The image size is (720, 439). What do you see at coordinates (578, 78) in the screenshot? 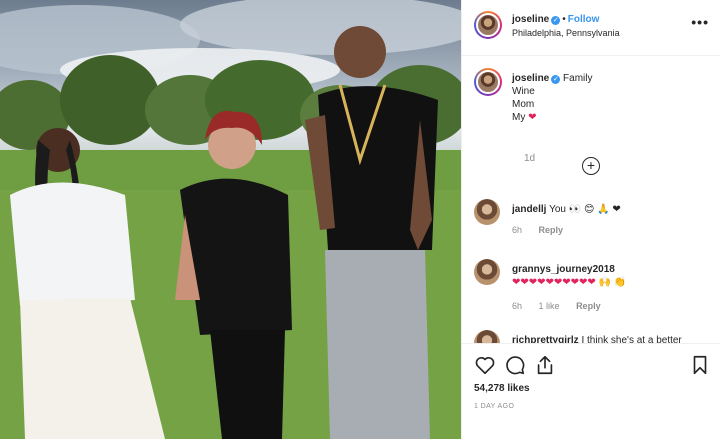
I see `caption-line: Family` at bounding box center [578, 78].